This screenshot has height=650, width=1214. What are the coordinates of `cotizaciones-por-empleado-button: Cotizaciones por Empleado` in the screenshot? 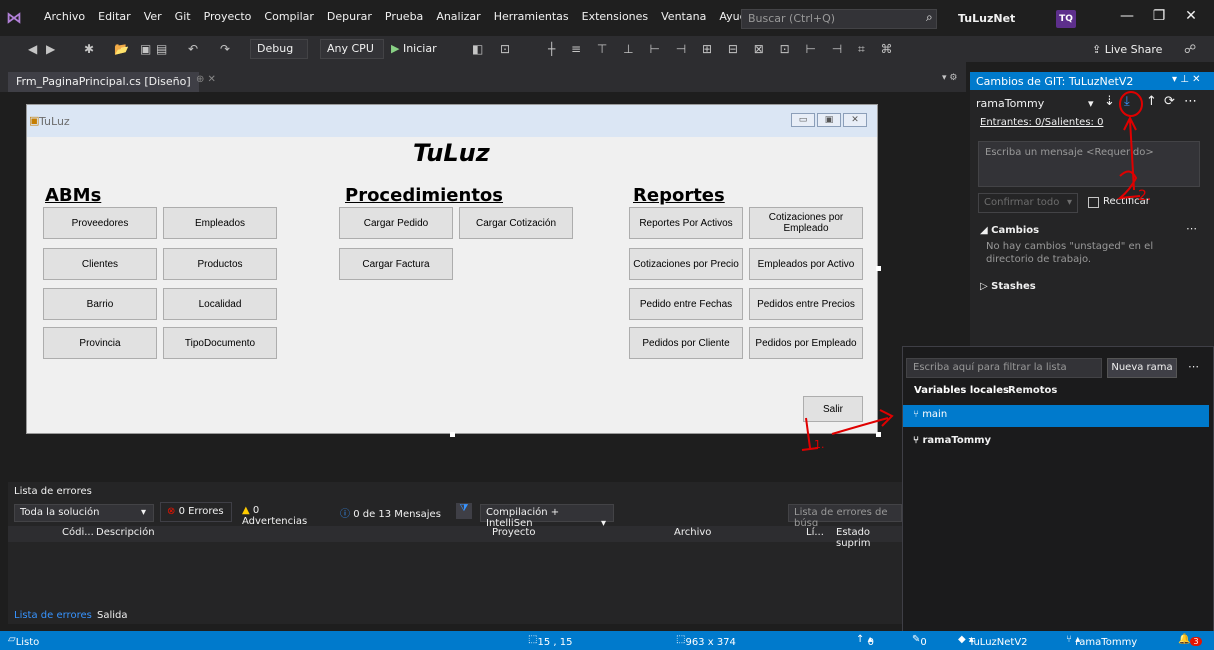 It's located at (806, 223).